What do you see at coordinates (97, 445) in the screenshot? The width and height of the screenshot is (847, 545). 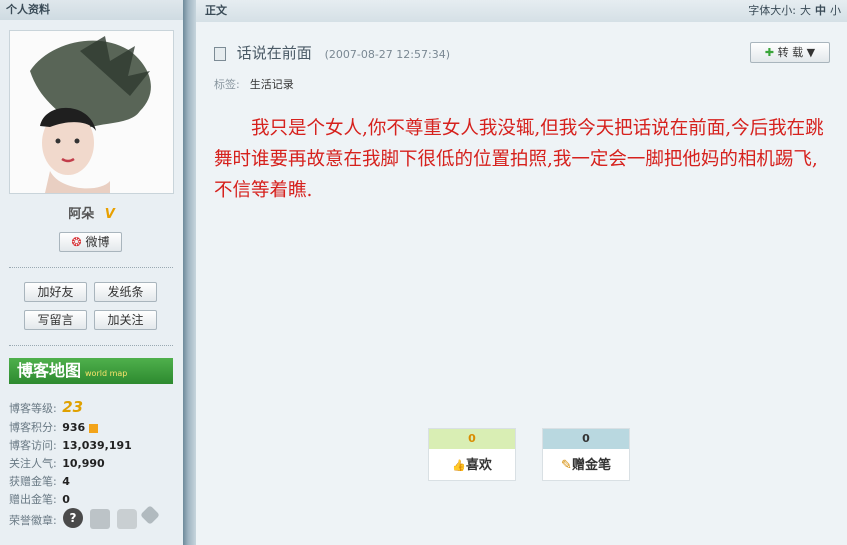 I see `stat-value: 13,039,191` at bounding box center [97, 445].